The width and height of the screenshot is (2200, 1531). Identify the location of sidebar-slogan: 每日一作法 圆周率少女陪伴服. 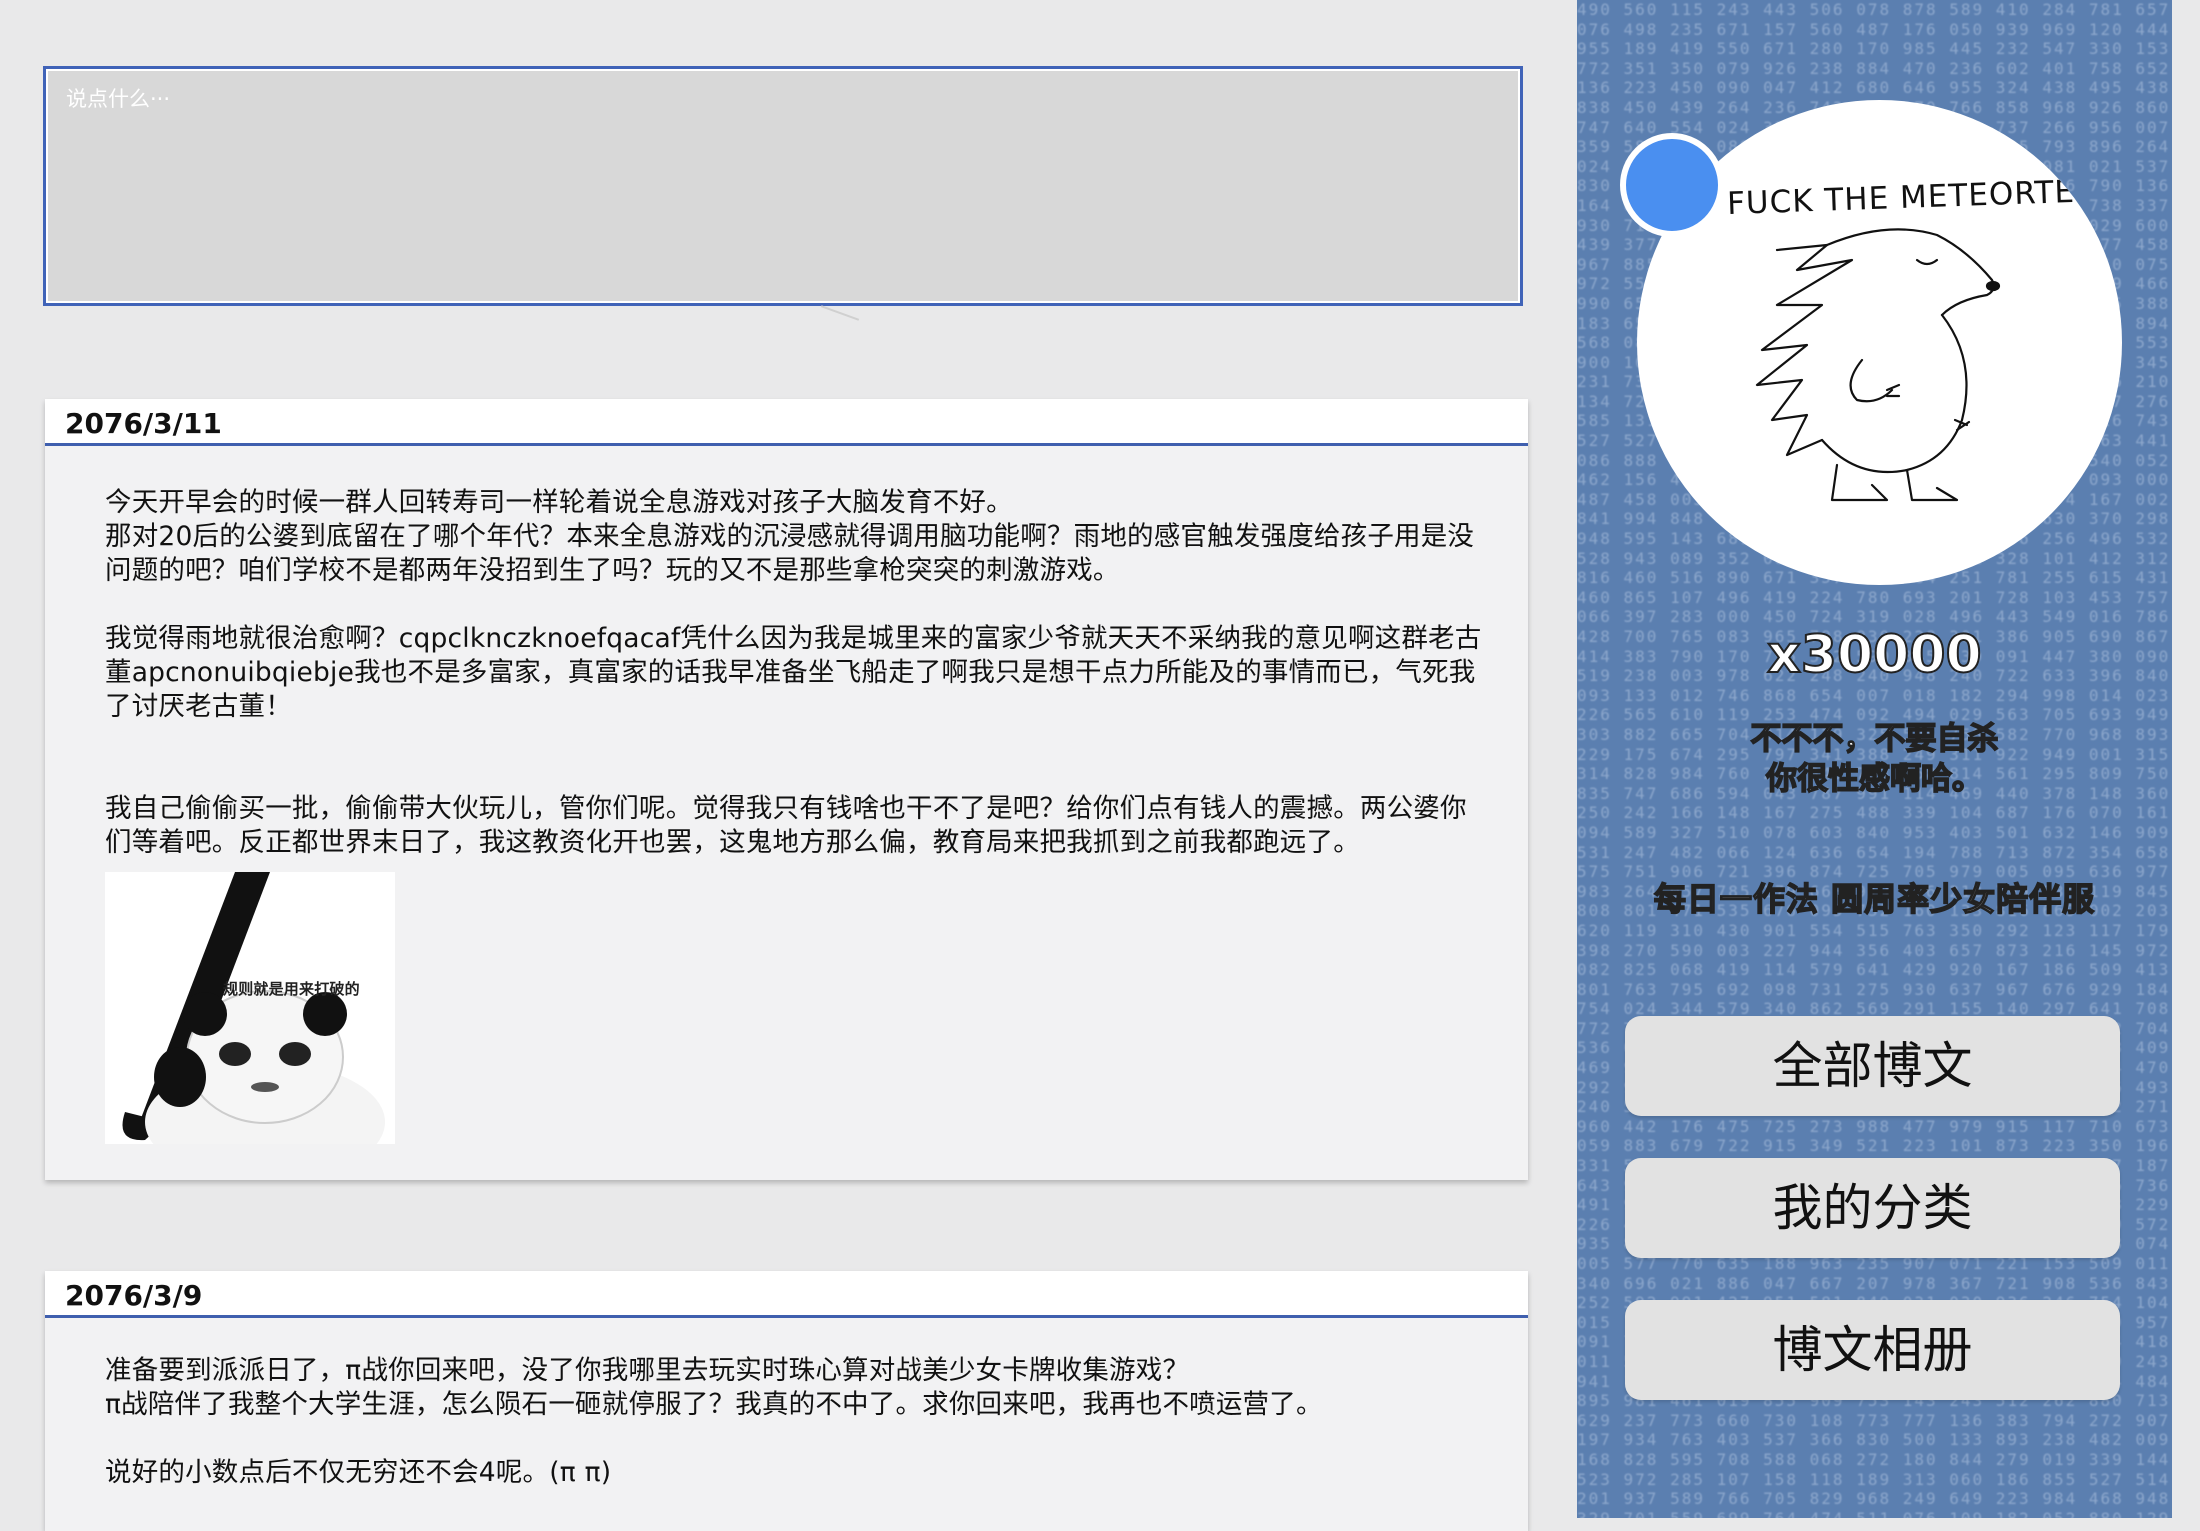
(1874, 899).